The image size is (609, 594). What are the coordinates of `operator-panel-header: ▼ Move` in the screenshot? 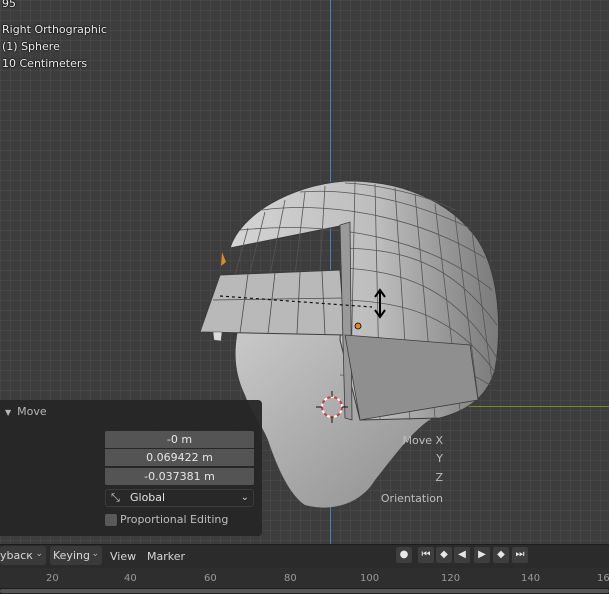 It's located at (26, 411).